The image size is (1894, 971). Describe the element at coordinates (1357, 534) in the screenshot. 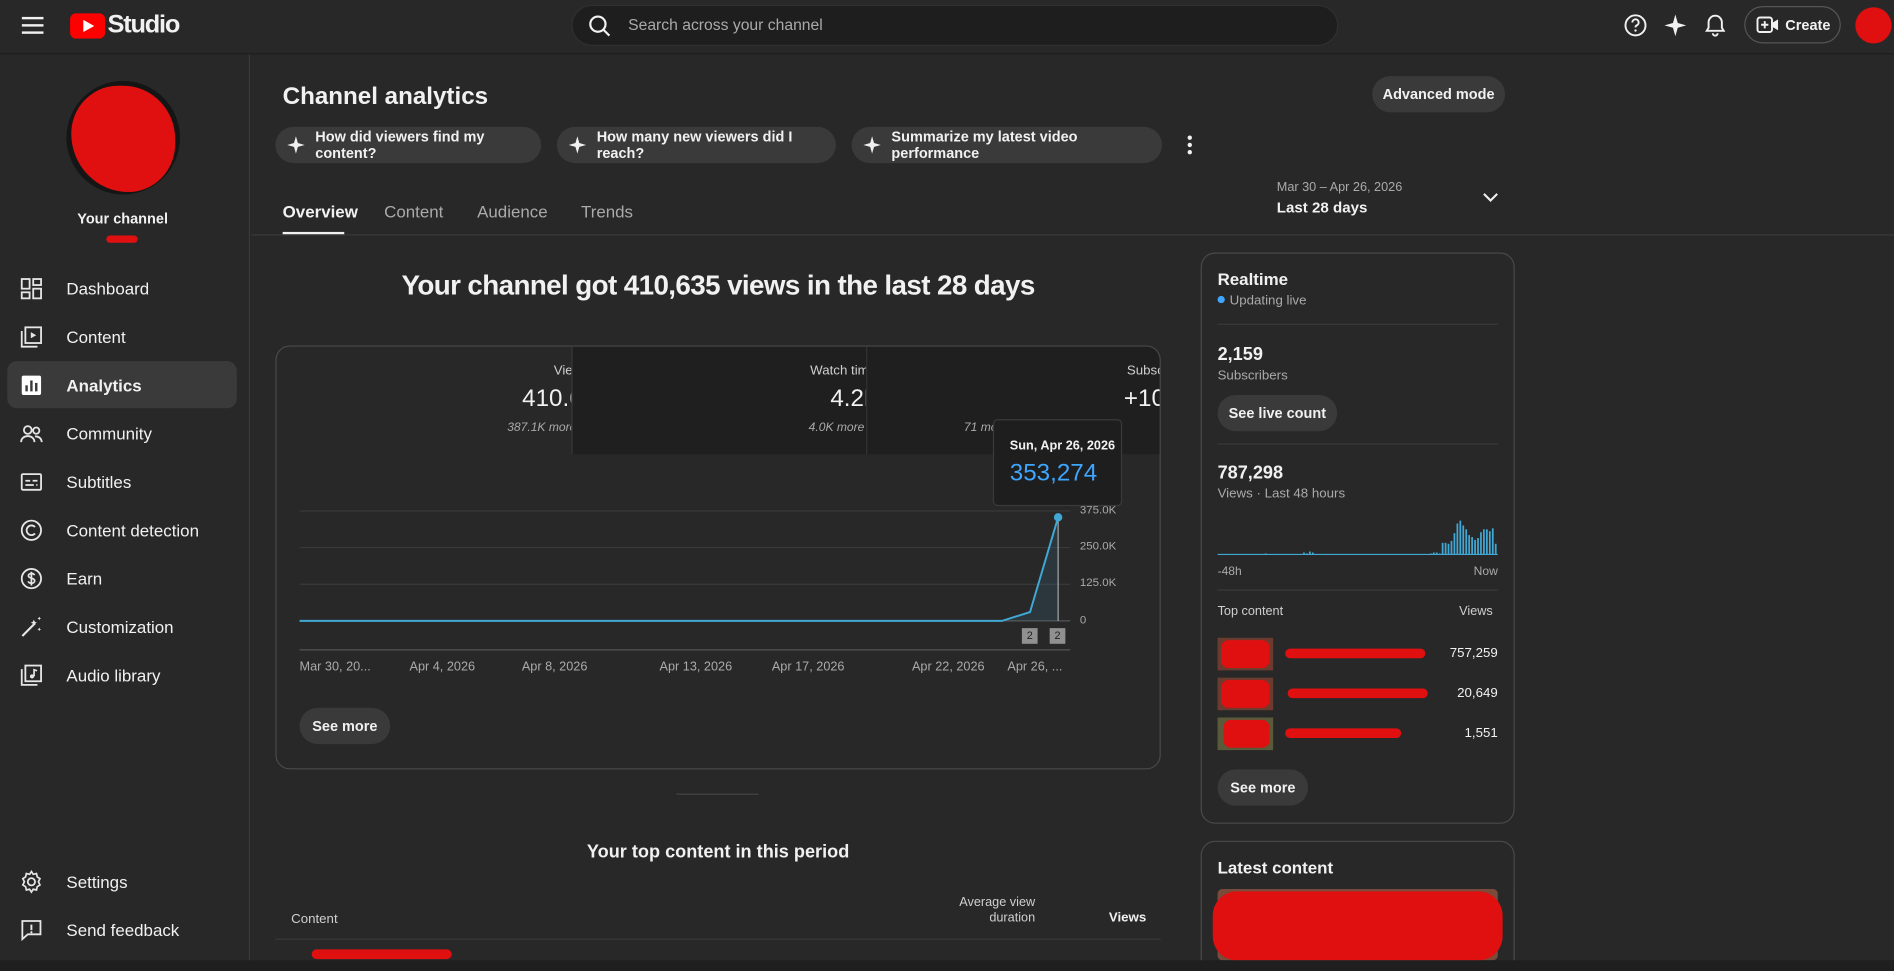

I see `realtime-bar-chart` at that location.